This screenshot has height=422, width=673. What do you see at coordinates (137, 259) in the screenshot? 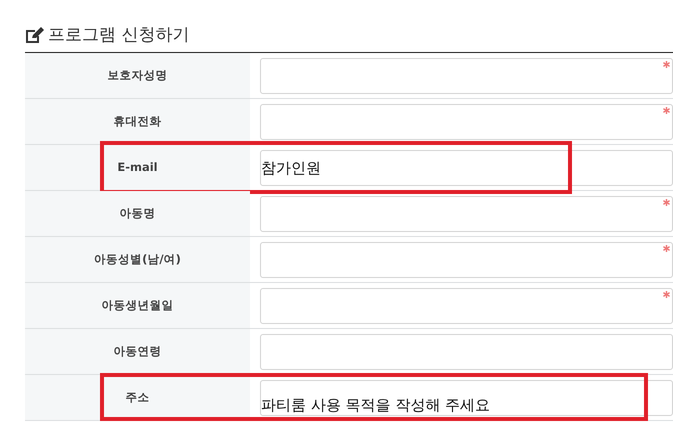
I see `field-label: 아동성별(남/여)` at bounding box center [137, 259].